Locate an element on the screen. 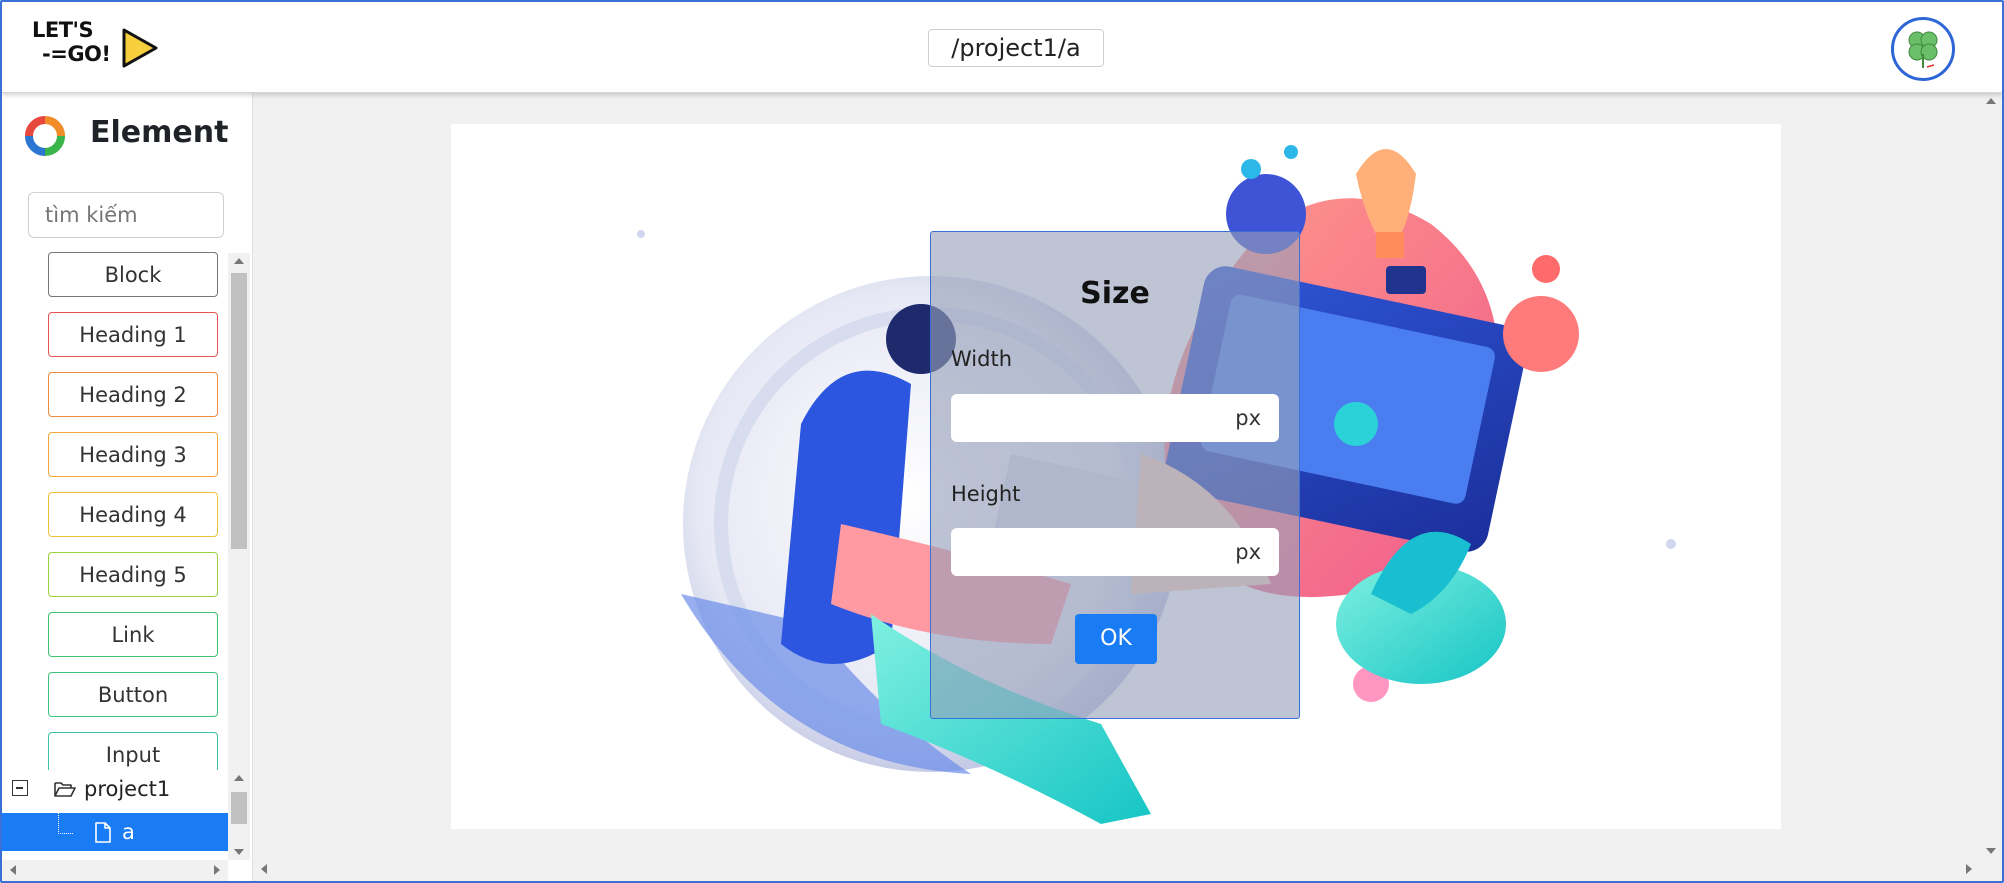 The image size is (2004, 883). logo-text: LET'S -=GO! is located at coordinates (71, 42).